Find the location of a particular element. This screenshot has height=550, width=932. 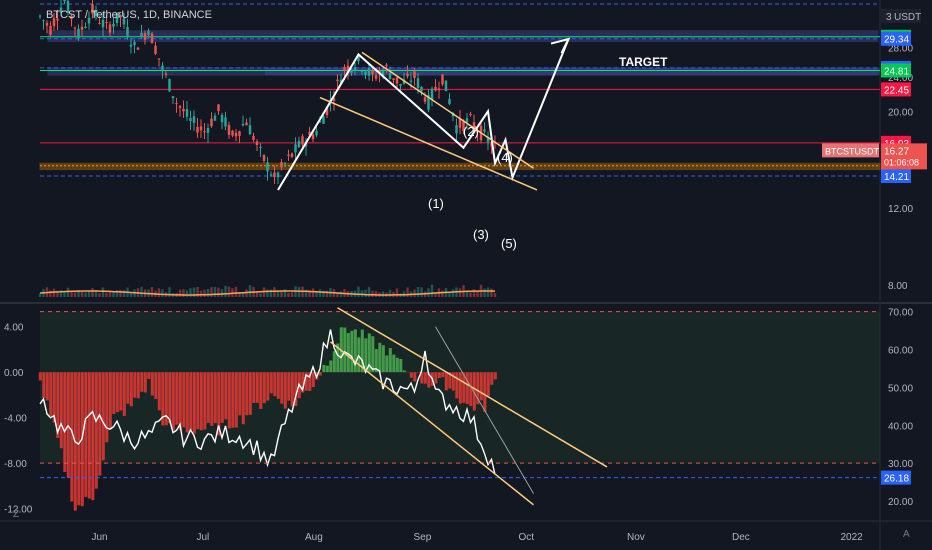

symbol-label: BTCST is located at coordinates (64, 15).